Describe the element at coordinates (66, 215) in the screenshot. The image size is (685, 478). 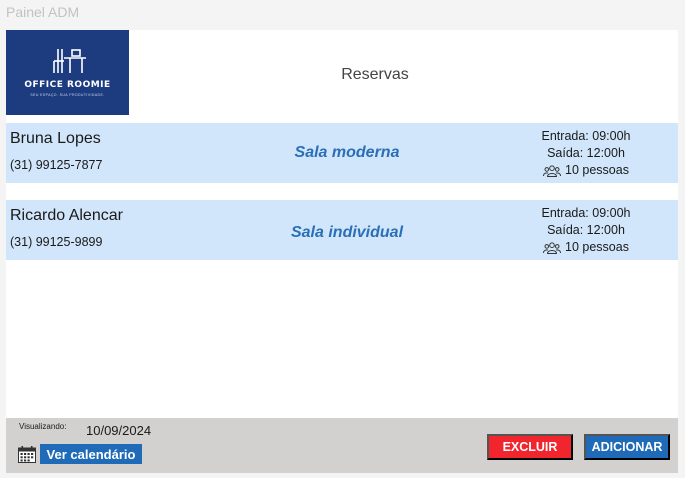
I see `reservation-client-name: Ricardo Alencar` at that location.